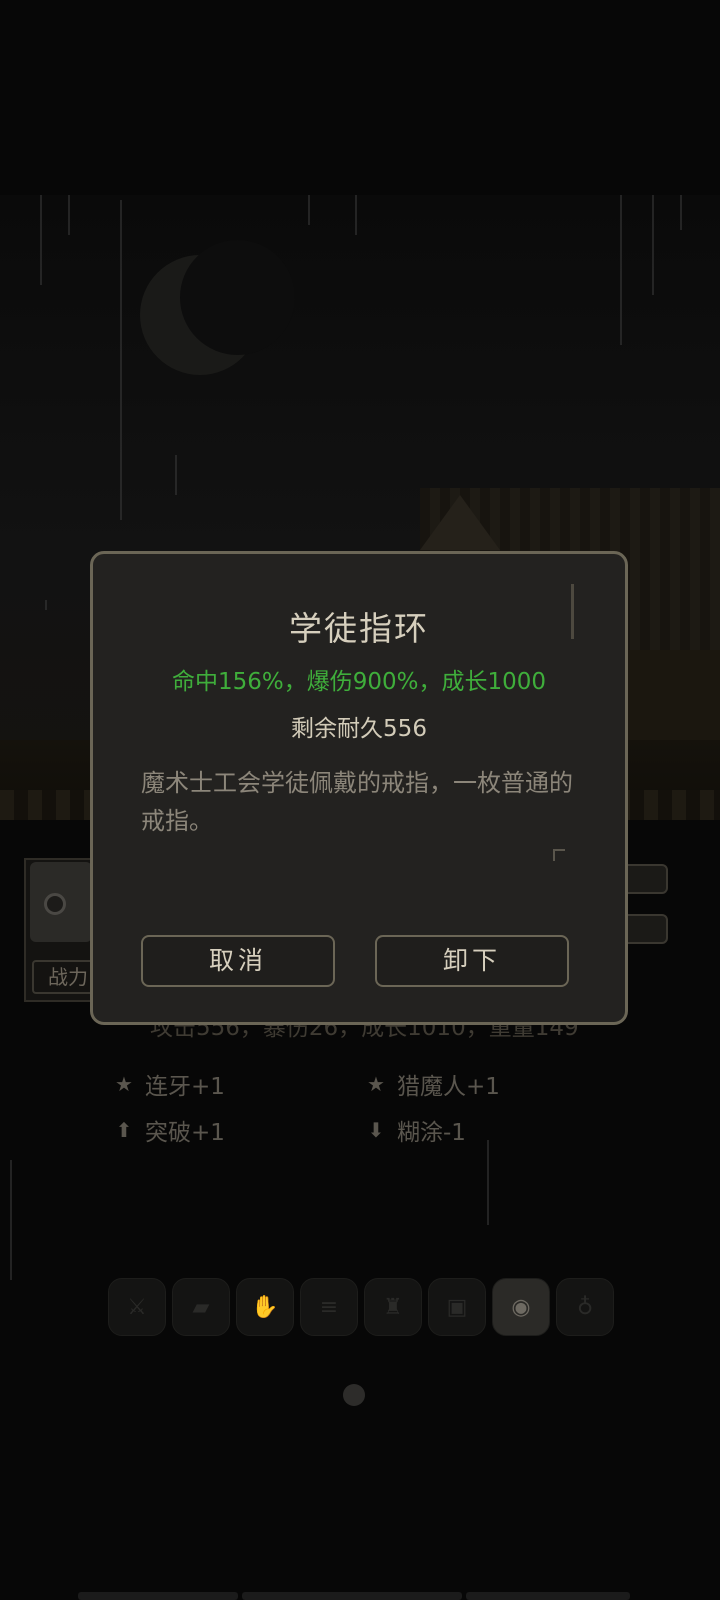 The image size is (720, 1600). I want to click on item-stats: 命中156%，爆伤900%，成长1000, so click(359, 682).